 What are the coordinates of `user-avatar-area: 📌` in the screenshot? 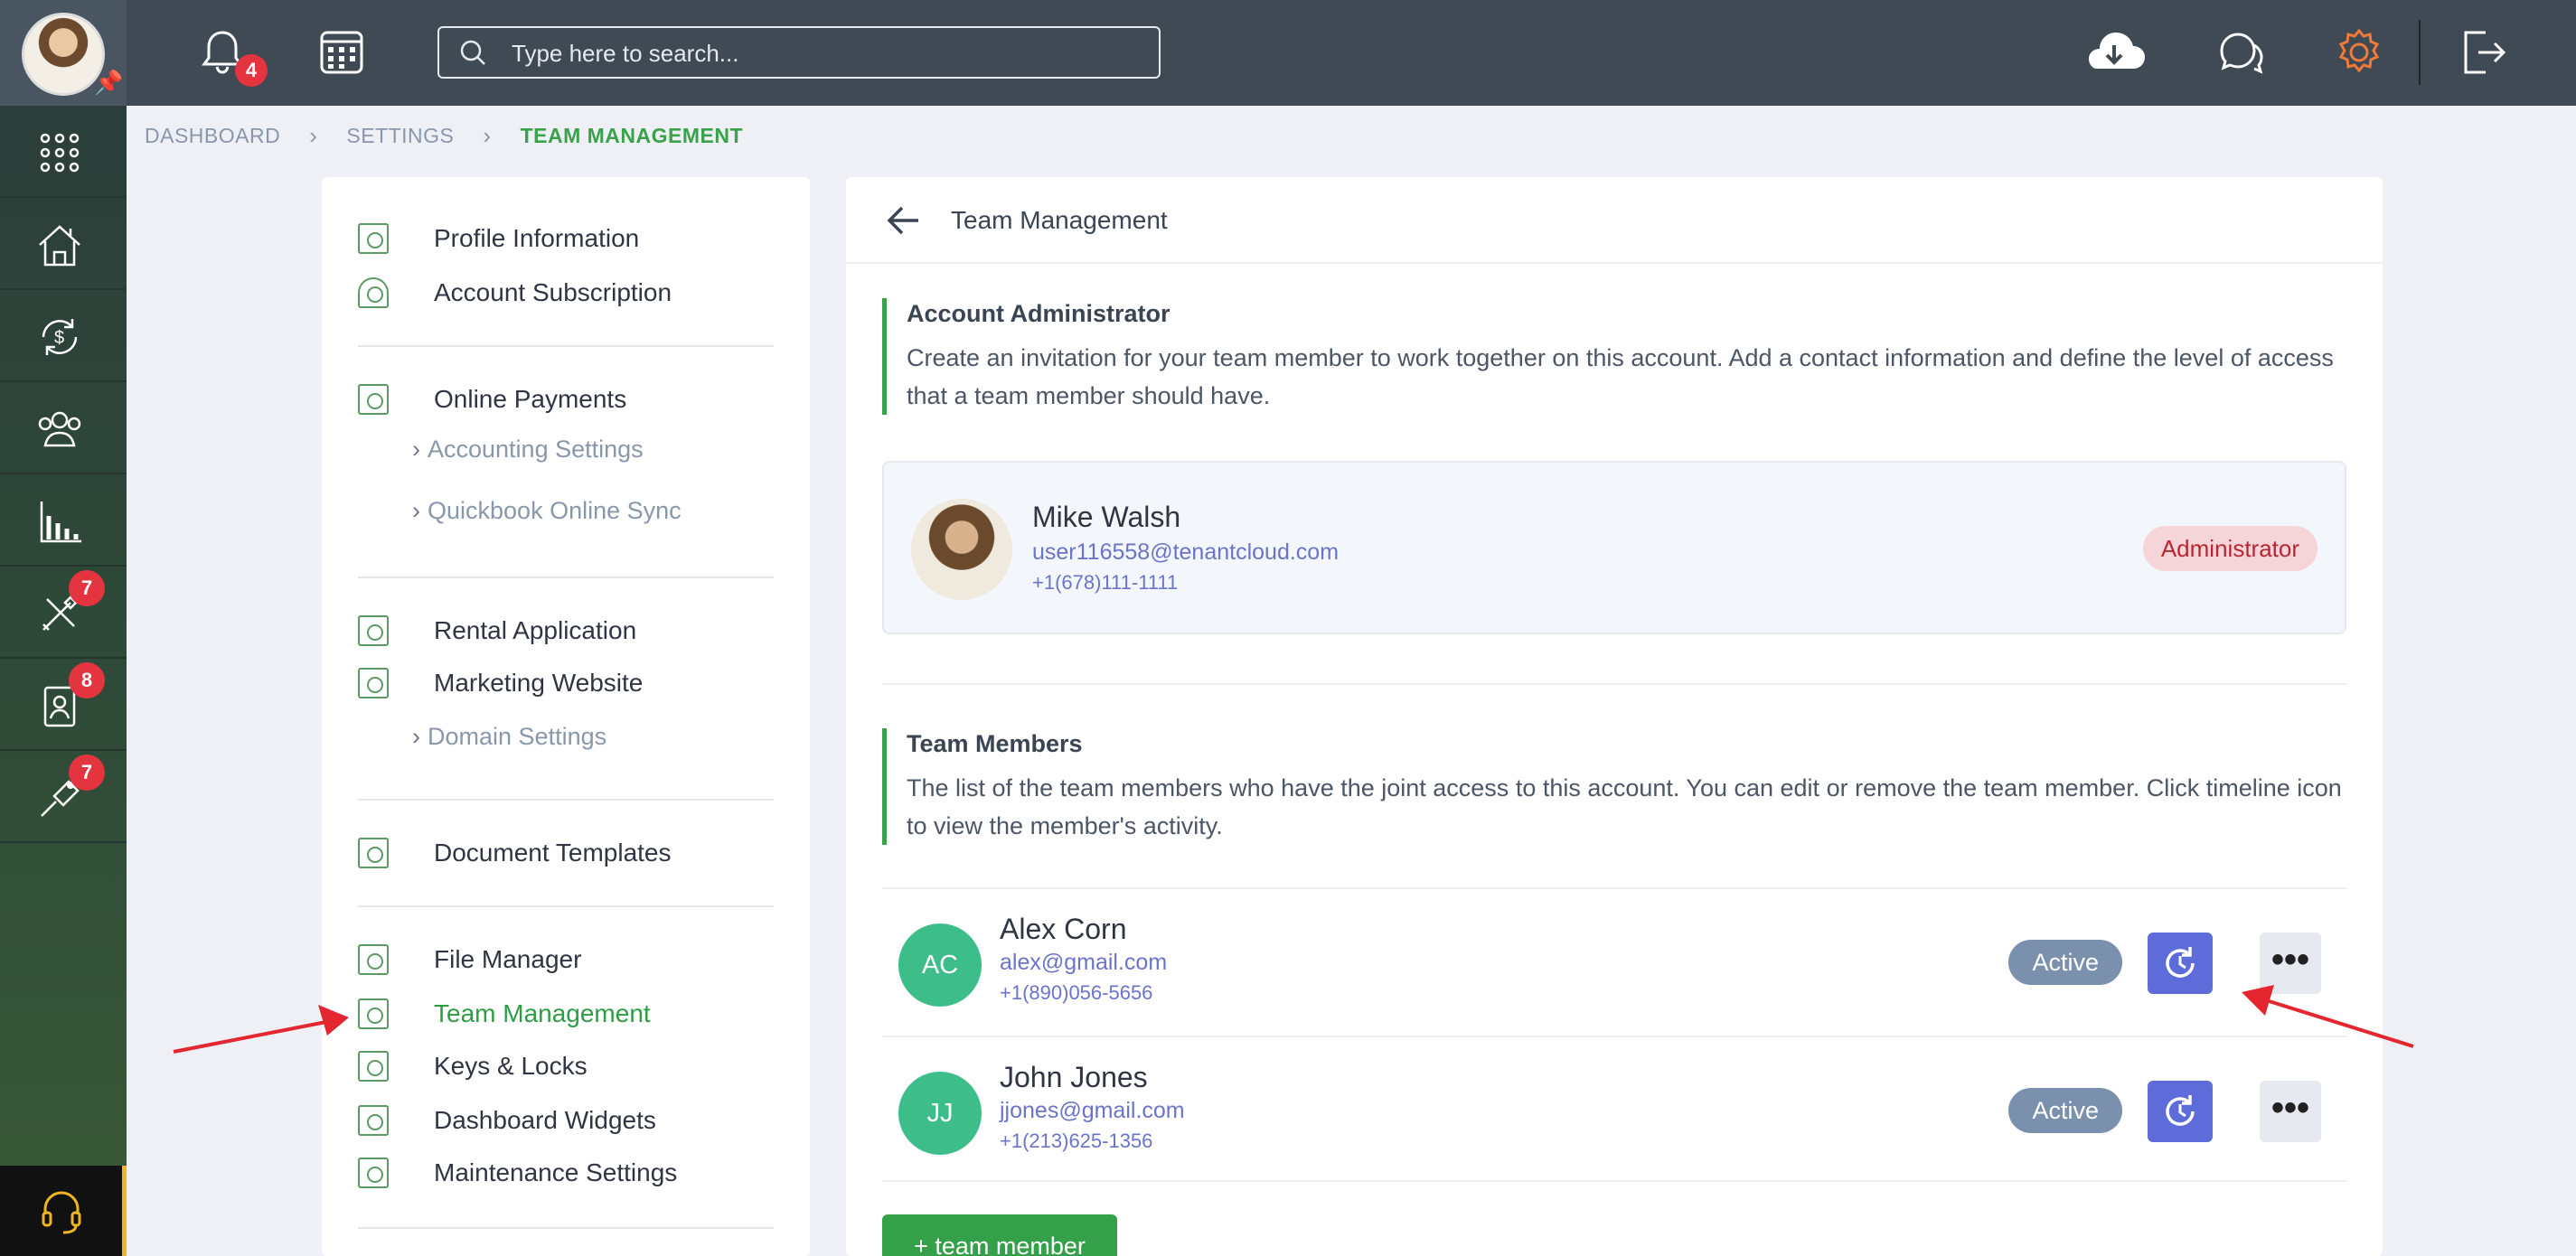 It's located at (63, 53).